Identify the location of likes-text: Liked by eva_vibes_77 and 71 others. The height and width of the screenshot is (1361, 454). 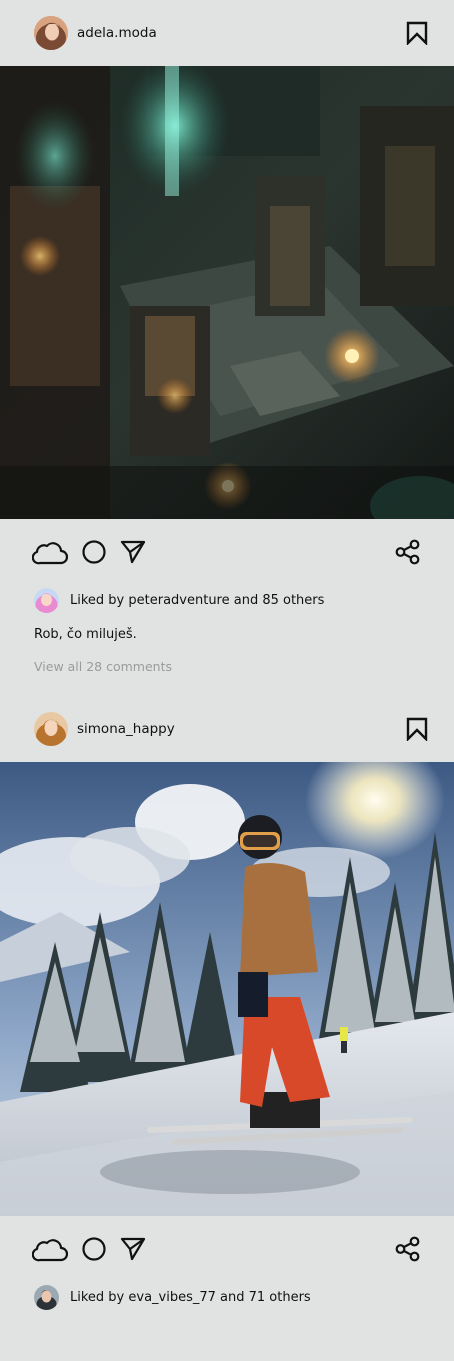
(190, 1297).